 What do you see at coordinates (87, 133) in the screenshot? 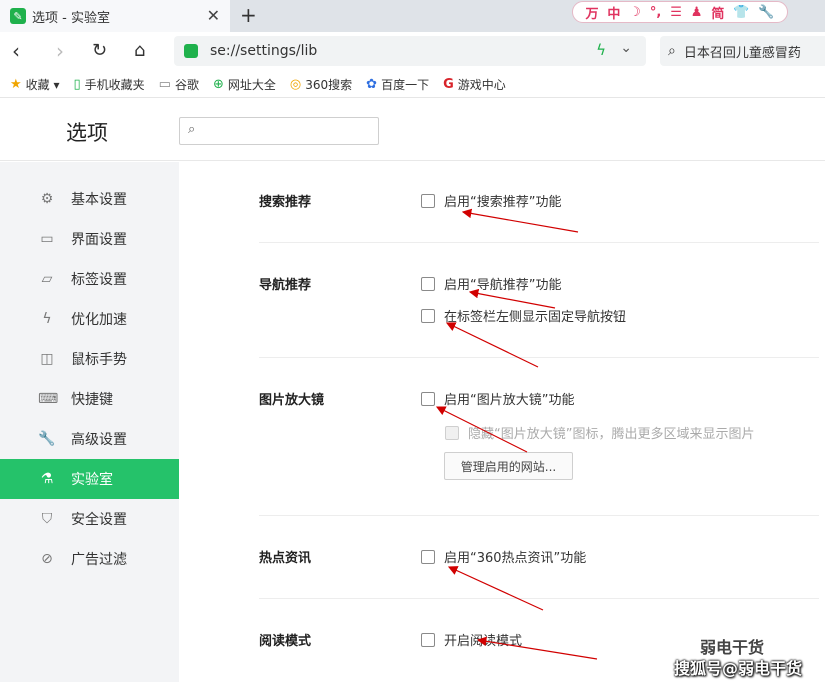
I see `page-title: 选项` at bounding box center [87, 133].